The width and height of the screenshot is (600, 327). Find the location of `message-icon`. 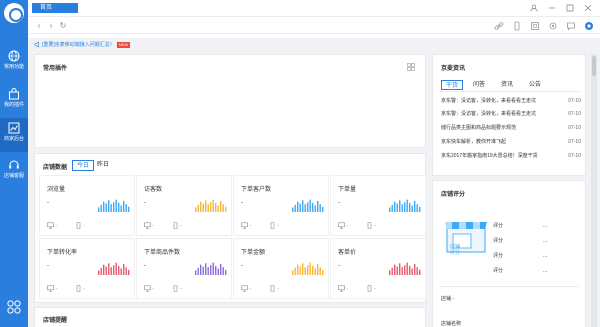

message-icon is located at coordinates (571, 26).